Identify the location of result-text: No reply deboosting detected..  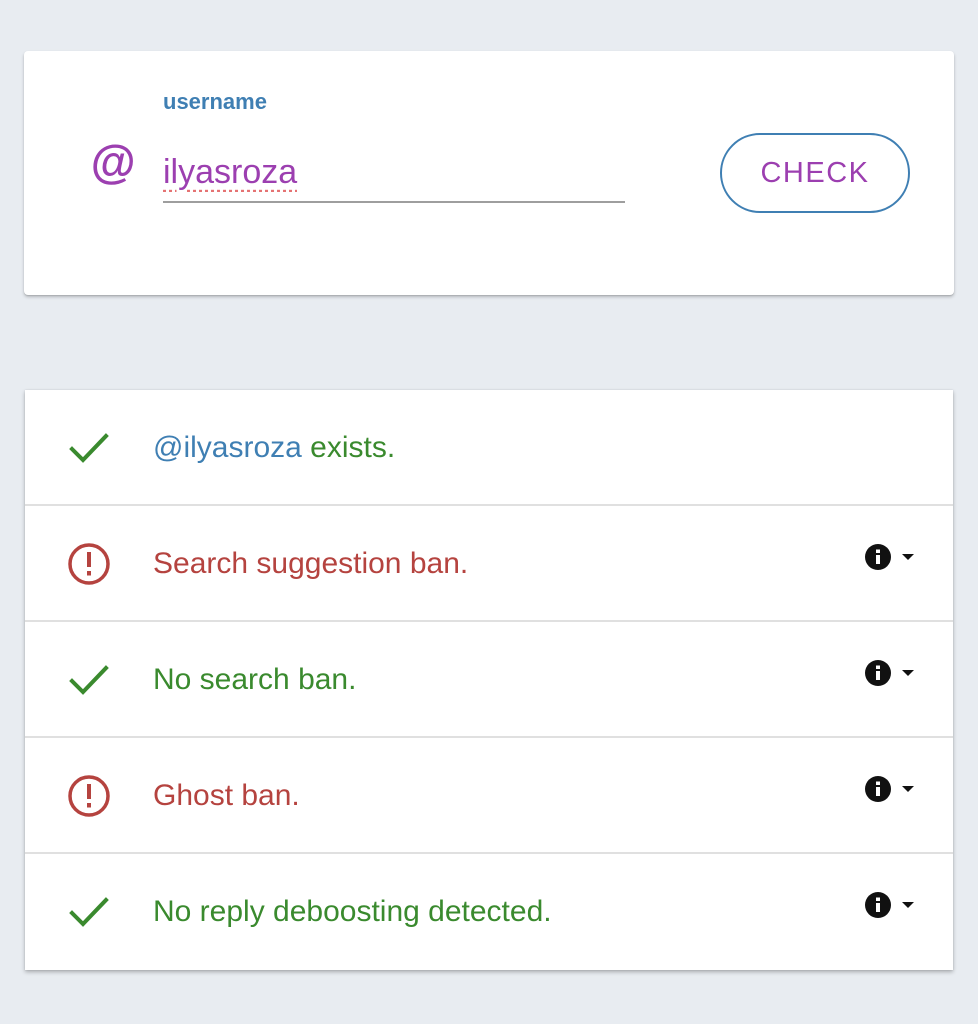
(352, 911).